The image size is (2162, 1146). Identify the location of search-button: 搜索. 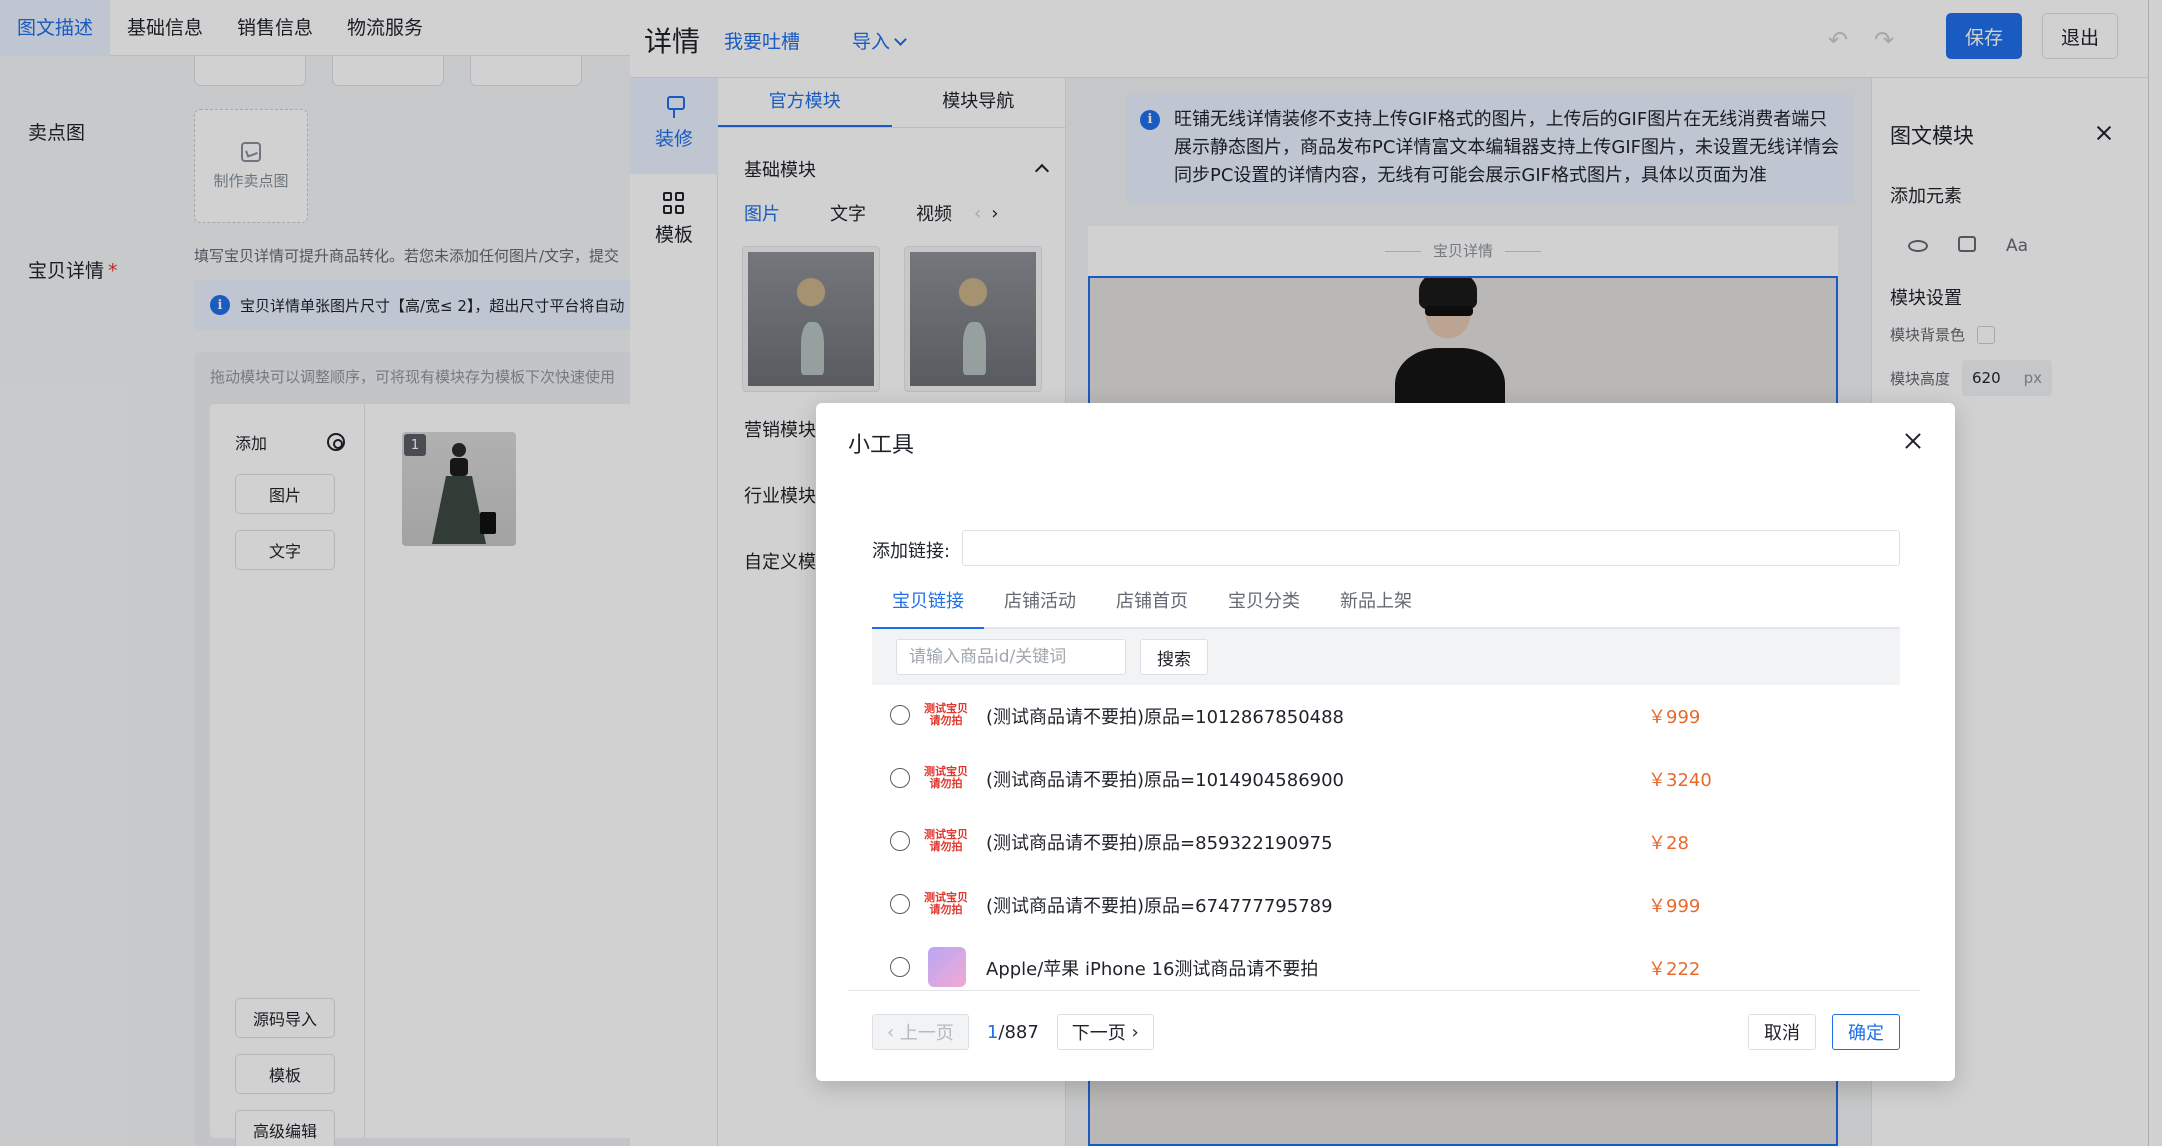
(1174, 657).